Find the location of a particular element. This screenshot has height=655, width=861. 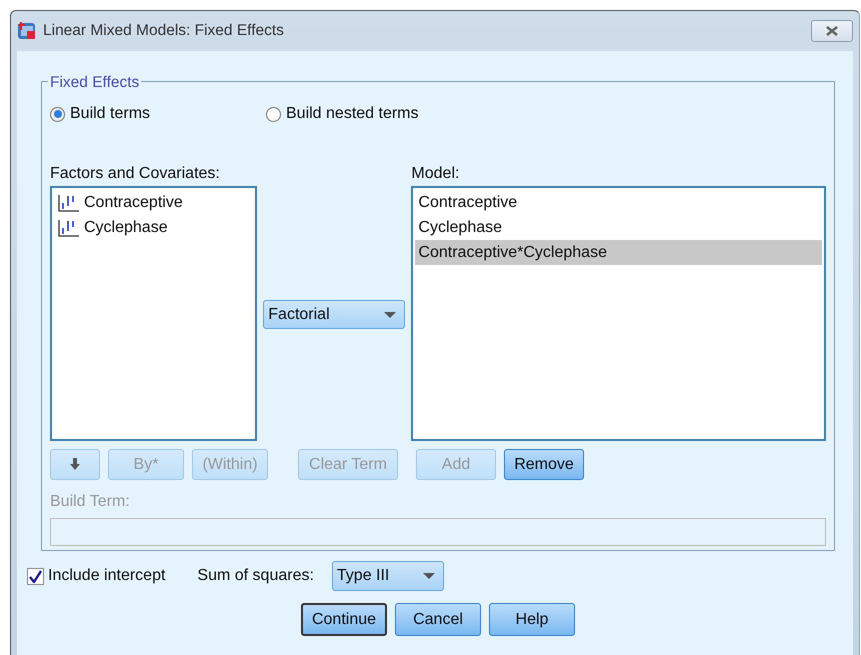

sum-of-squares-dropdown: Type III is located at coordinates (388, 576).